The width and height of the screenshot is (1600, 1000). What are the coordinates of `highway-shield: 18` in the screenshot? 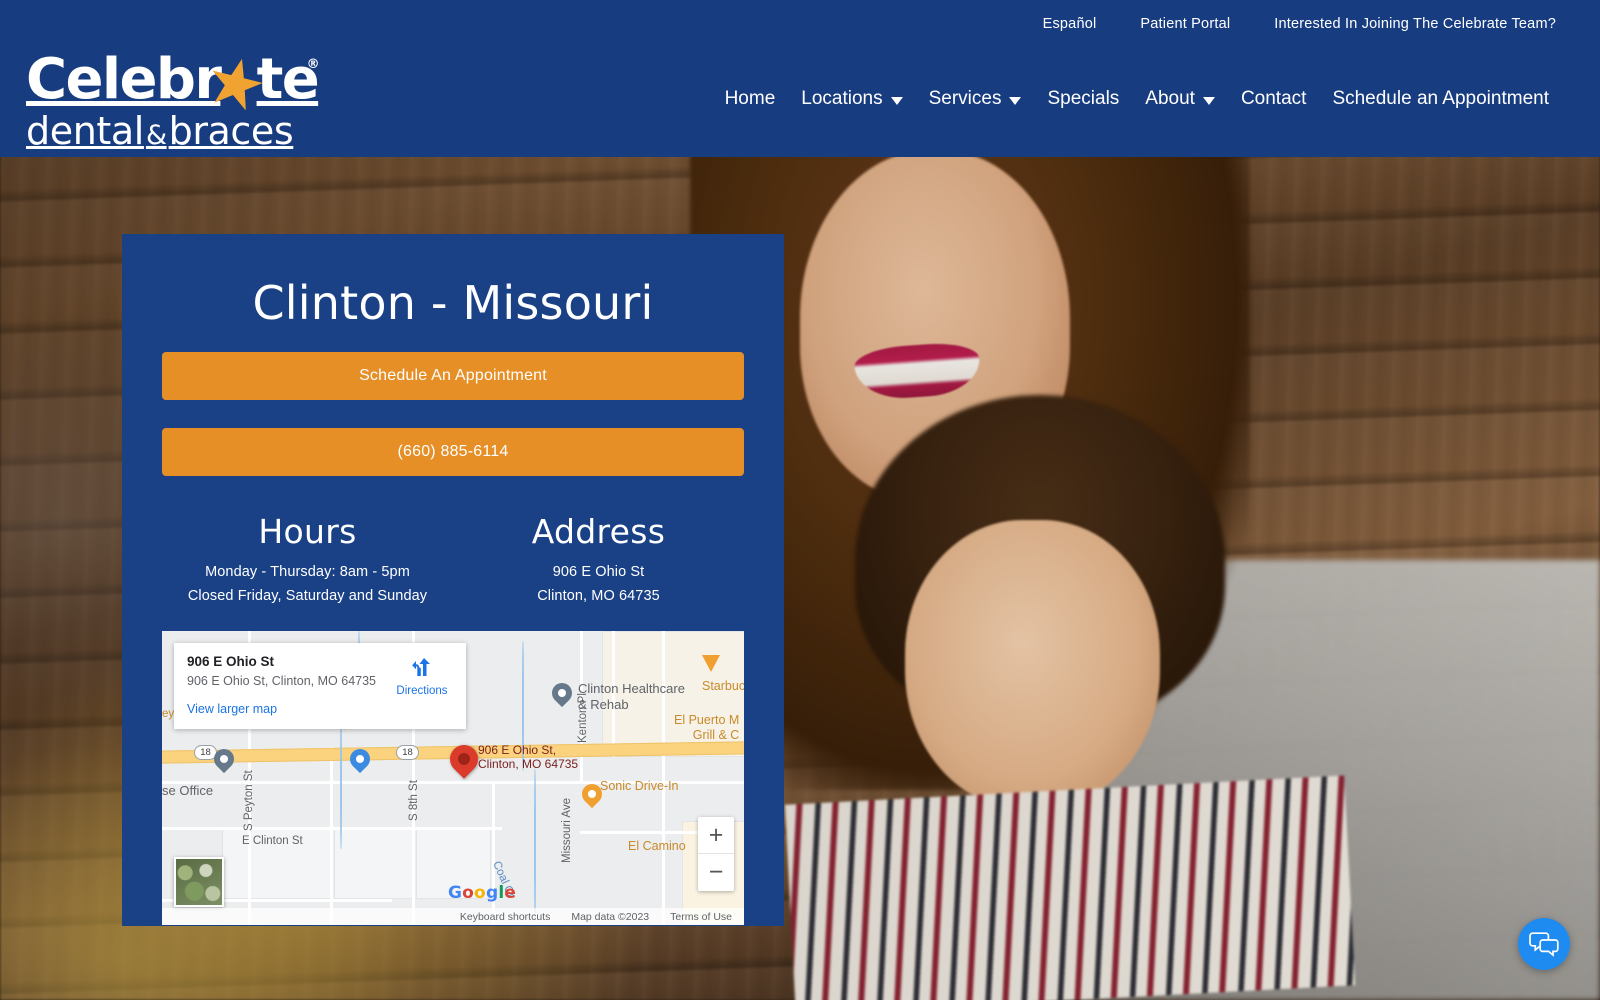 It's located at (407, 752).